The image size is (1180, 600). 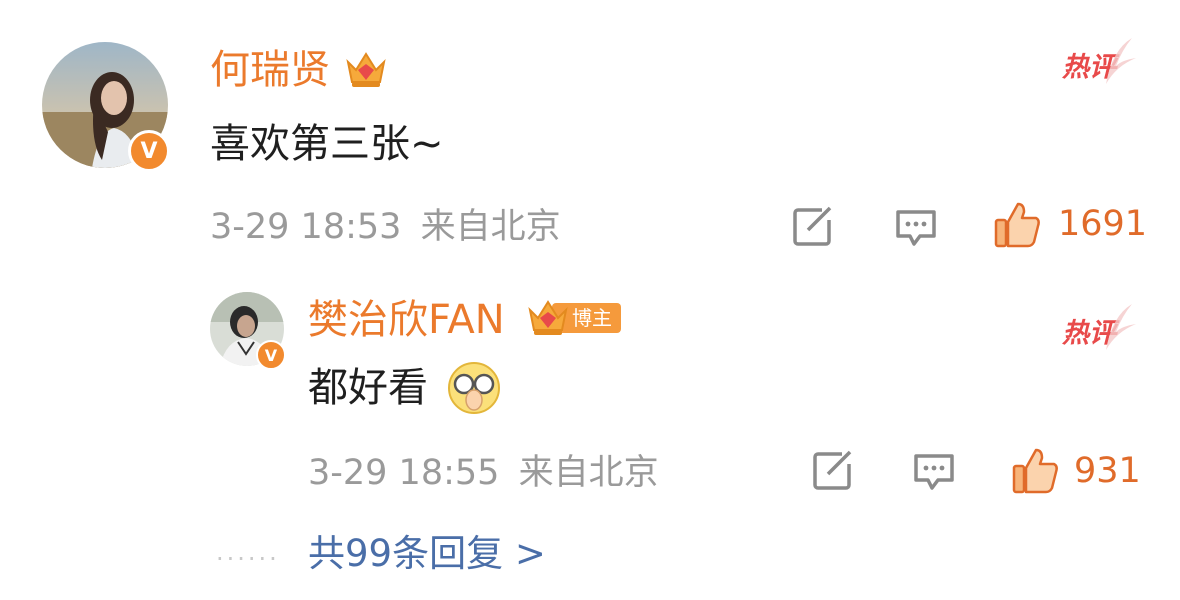 I want to click on reply-content: 都好看, so click(x=368, y=388).